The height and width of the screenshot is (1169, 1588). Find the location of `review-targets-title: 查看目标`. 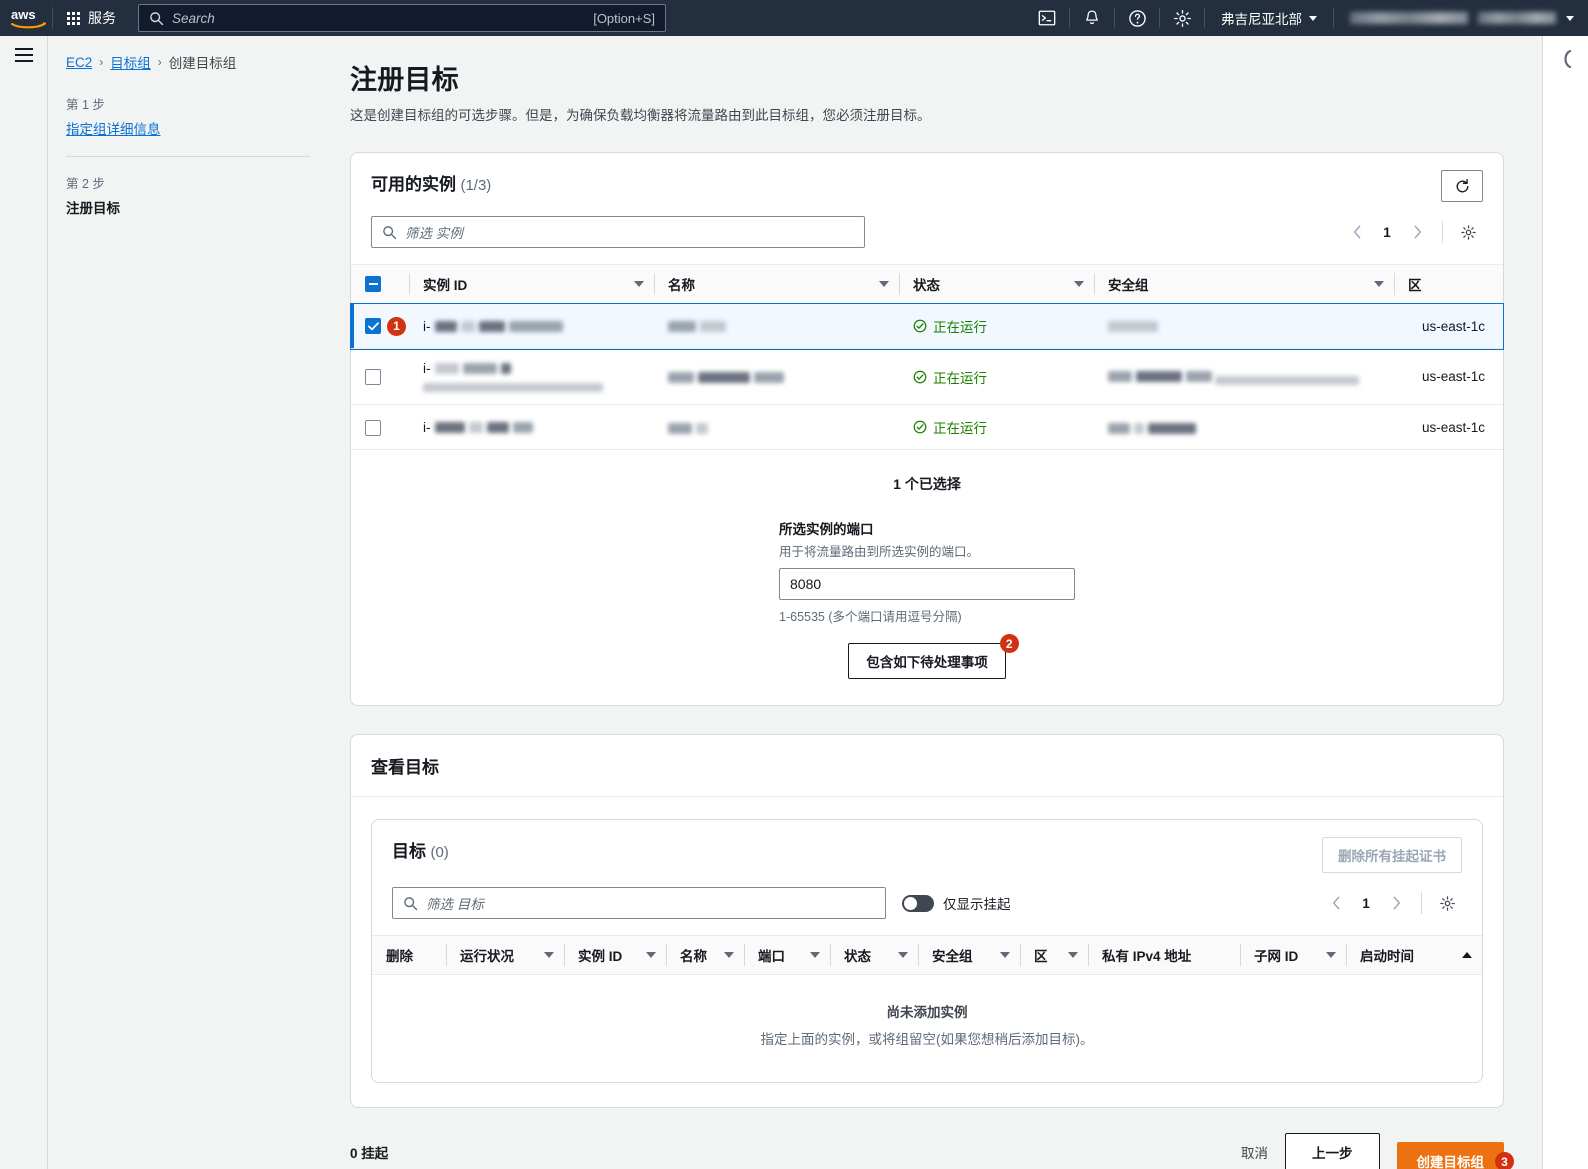

review-targets-title: 查看目标 is located at coordinates (405, 768).